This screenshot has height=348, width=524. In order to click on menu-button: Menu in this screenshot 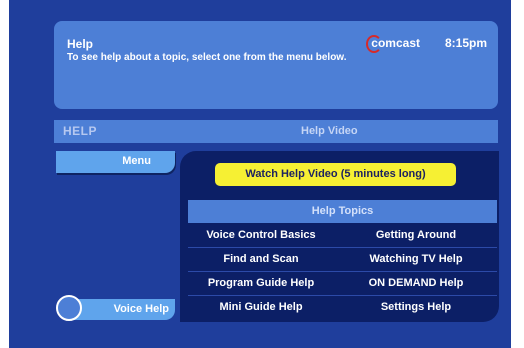, I will do `click(115, 162)`.